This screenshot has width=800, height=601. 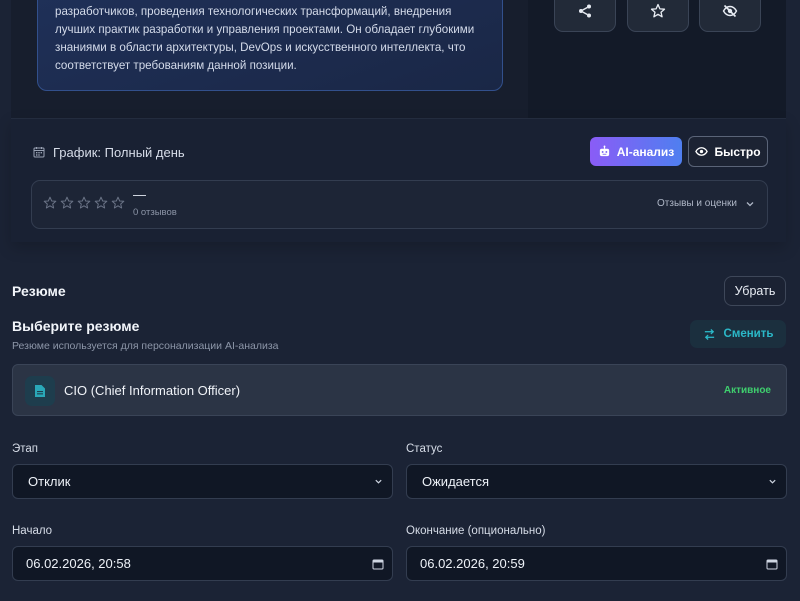 I want to click on stage-select-value: Отклик, so click(x=49, y=481).